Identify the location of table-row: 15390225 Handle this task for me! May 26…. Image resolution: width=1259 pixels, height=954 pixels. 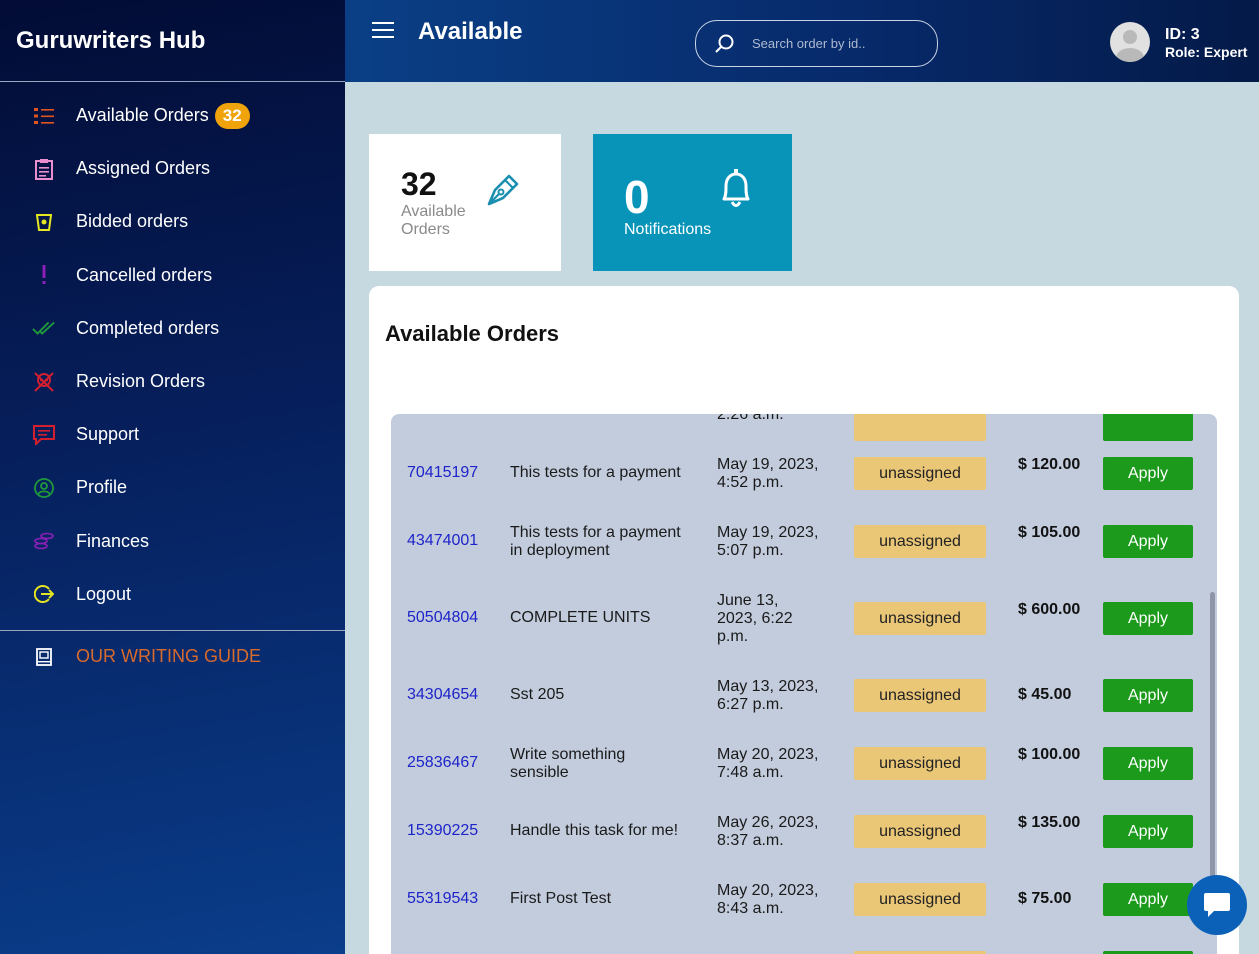
(804, 831).